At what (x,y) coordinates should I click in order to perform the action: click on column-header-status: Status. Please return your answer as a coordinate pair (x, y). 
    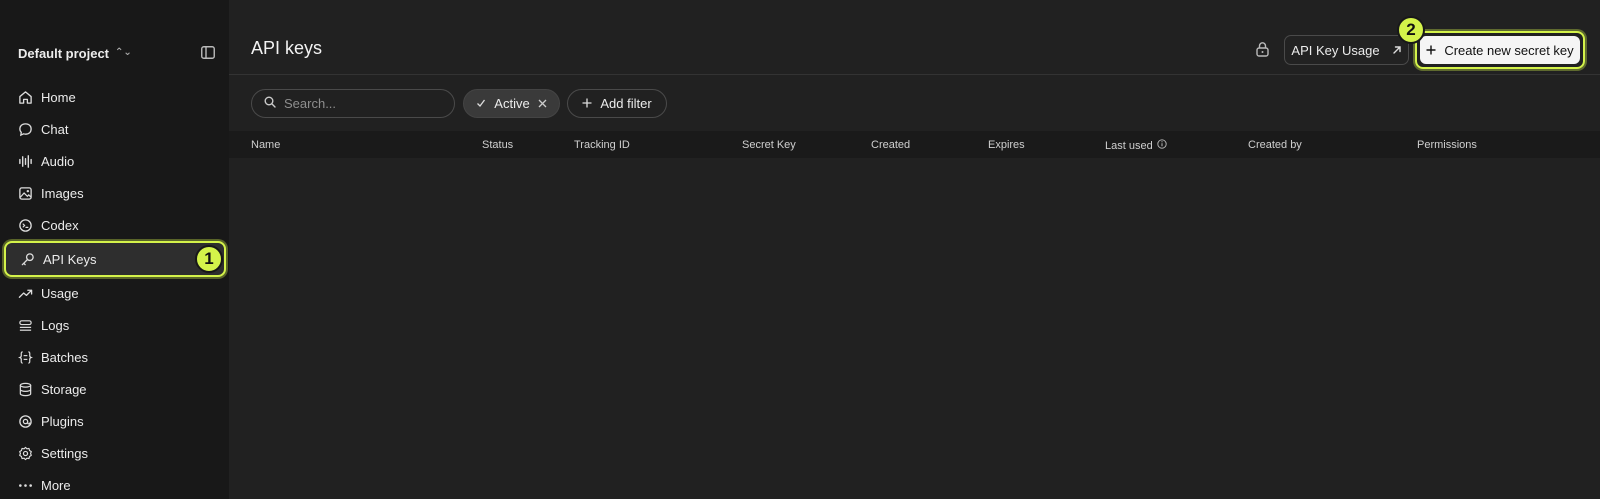
    Looking at the image, I should click on (498, 145).